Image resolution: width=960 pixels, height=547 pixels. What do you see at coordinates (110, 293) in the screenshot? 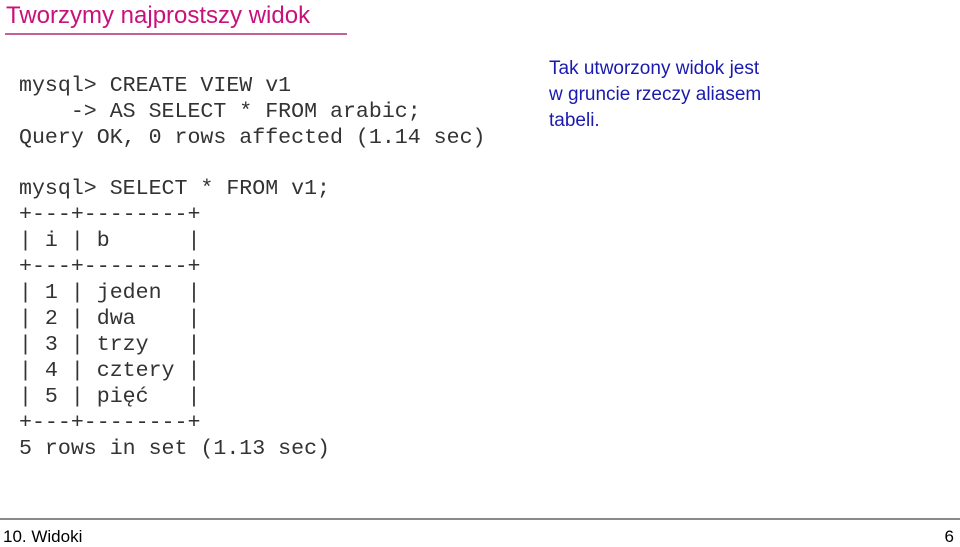
I see `table-row: | 1 | jeden |` at bounding box center [110, 293].